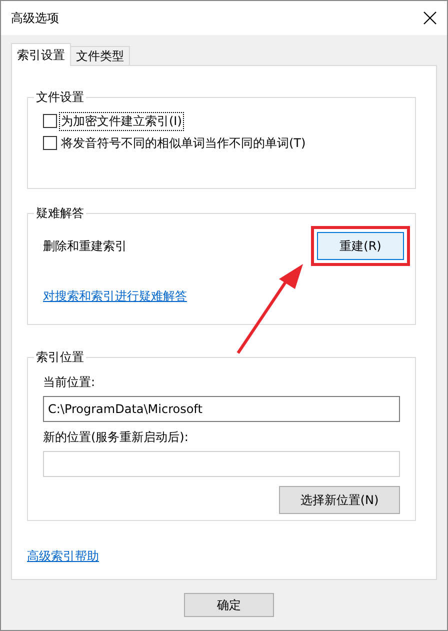 The height and width of the screenshot is (631, 448). Describe the element at coordinates (221, 296) in the screenshot. I see `troubleshoot-link: 对搜索和索引进行疑难解答` at that location.